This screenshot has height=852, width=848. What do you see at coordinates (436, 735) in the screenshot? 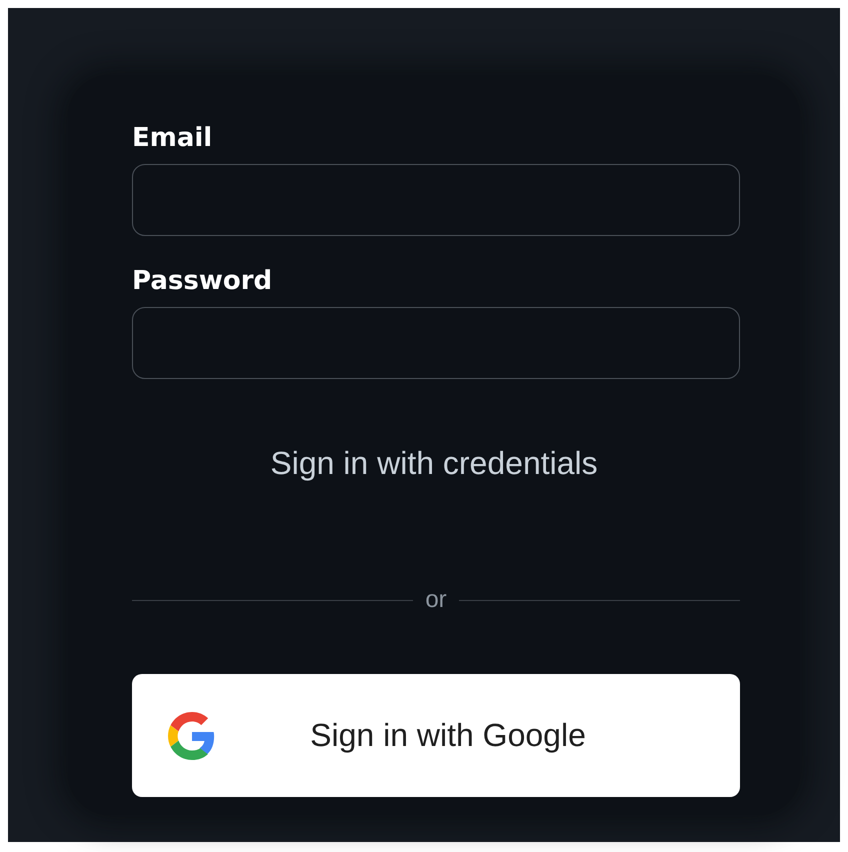
I see `google-button: Sign in with Google` at bounding box center [436, 735].